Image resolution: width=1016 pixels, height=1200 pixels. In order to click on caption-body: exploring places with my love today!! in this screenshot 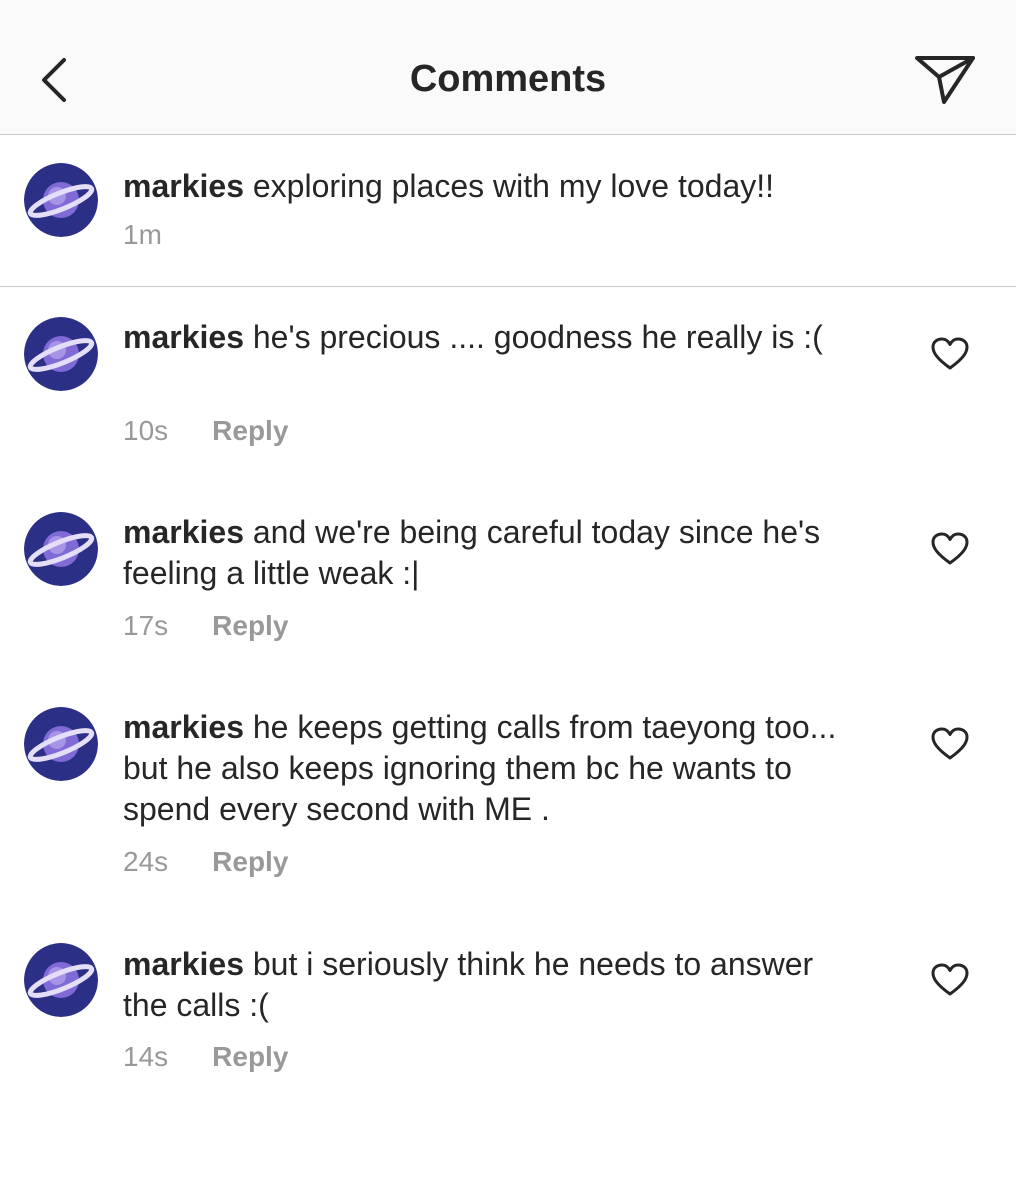, I will do `click(513, 186)`.